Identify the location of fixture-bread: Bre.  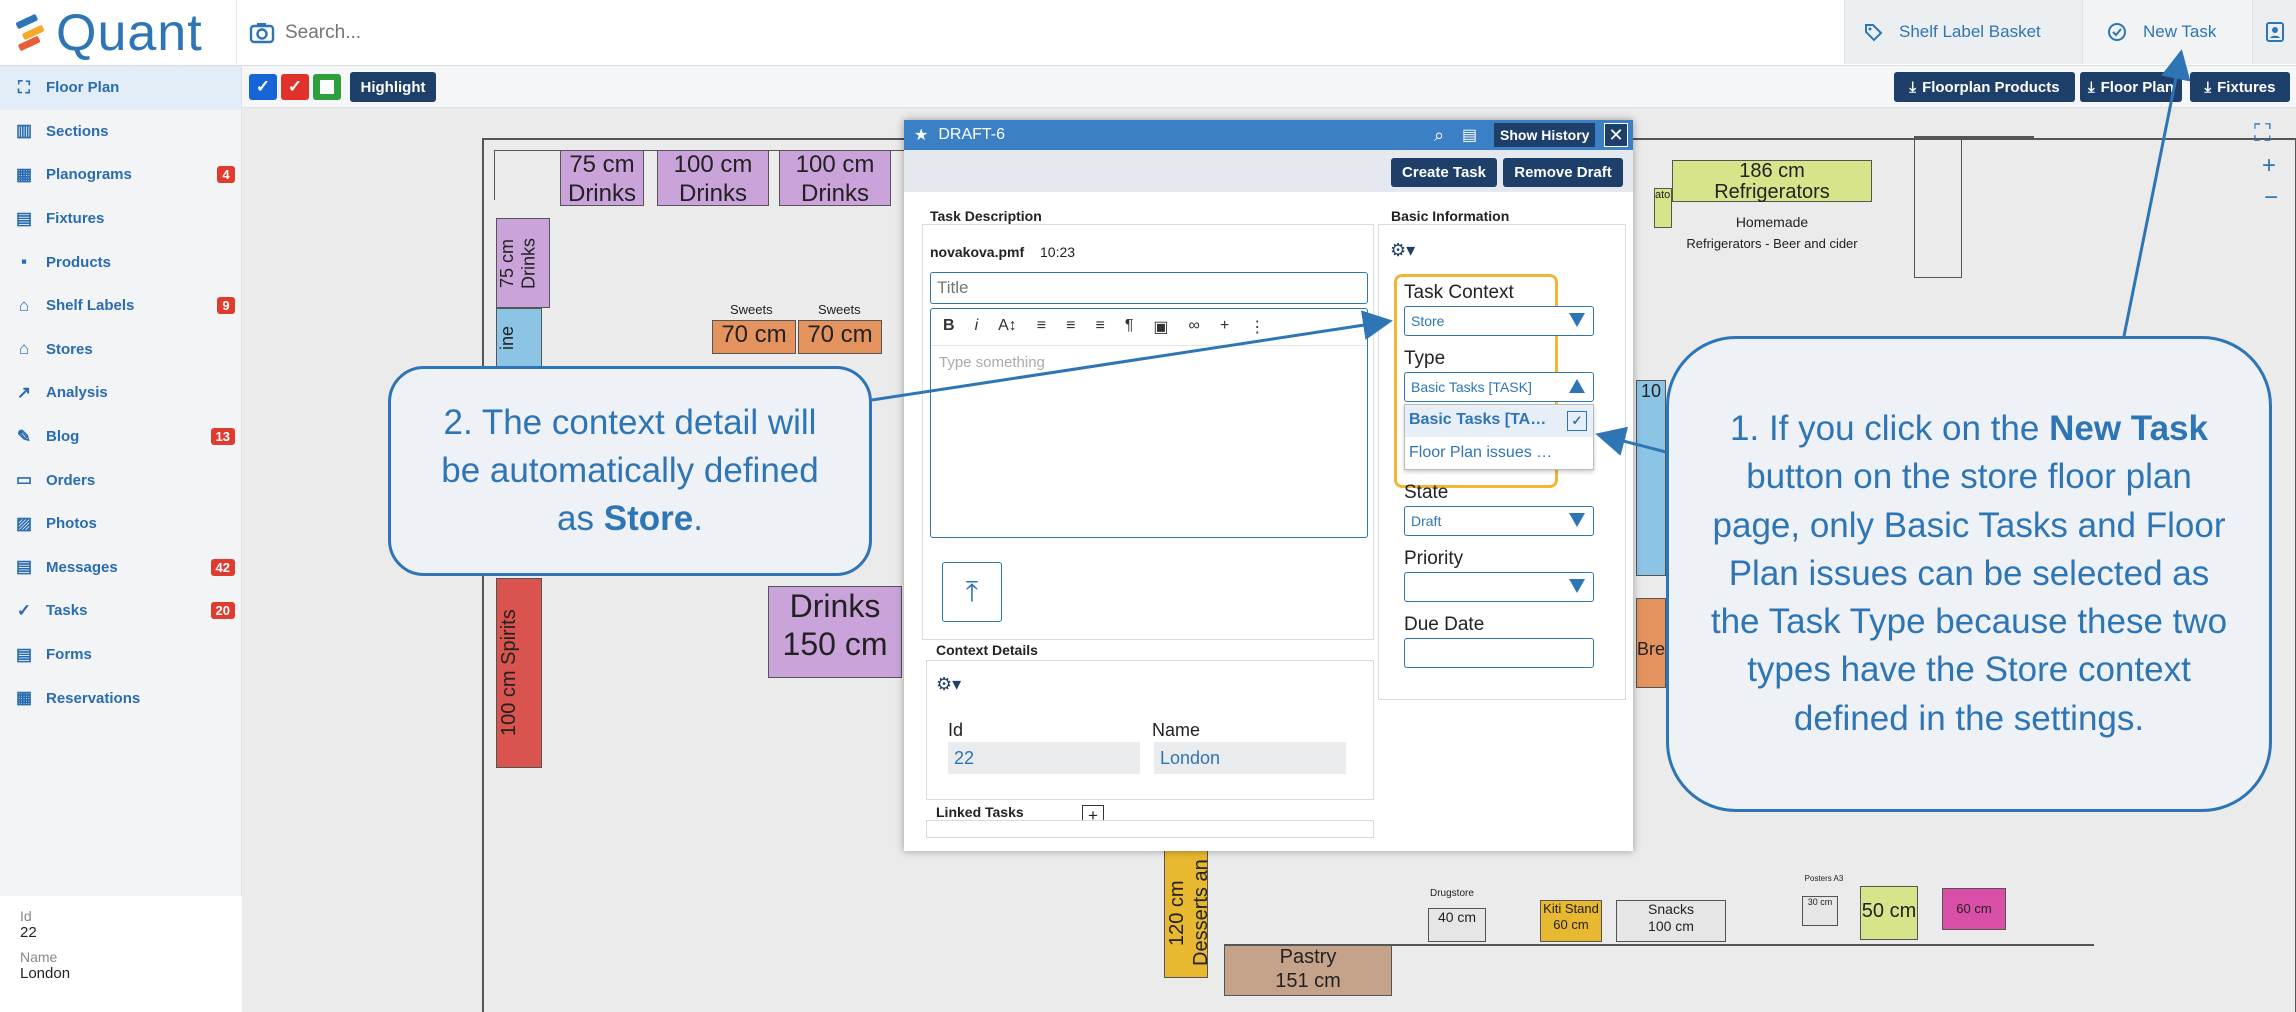
(1651, 643).